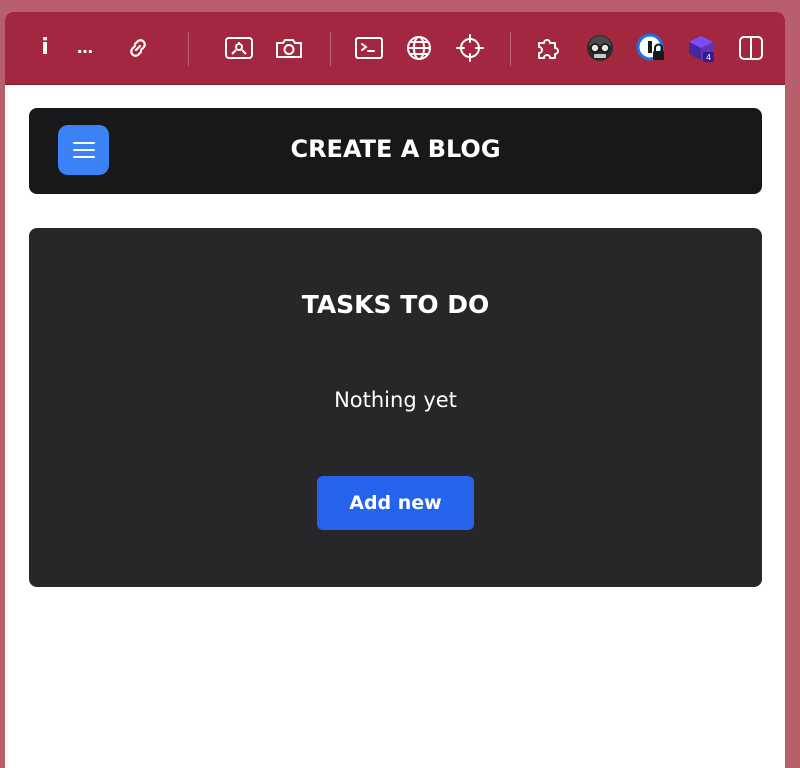 The width and height of the screenshot is (800, 768). What do you see at coordinates (751, 48) in the screenshot?
I see `sidebar-toggle-icon` at bounding box center [751, 48].